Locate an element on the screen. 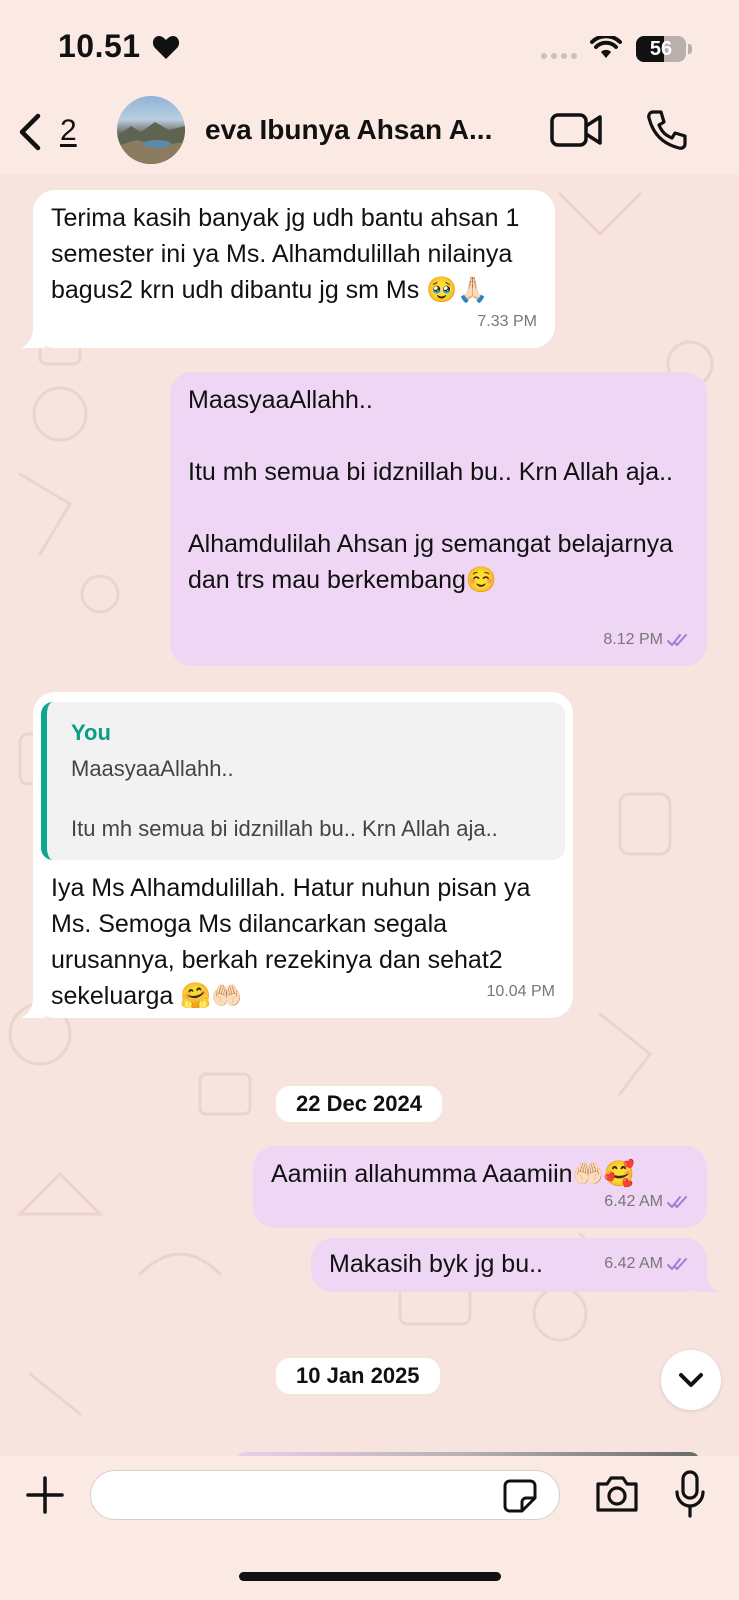 This screenshot has width=739, height=1600. battery-level: 56 is located at coordinates (661, 49).